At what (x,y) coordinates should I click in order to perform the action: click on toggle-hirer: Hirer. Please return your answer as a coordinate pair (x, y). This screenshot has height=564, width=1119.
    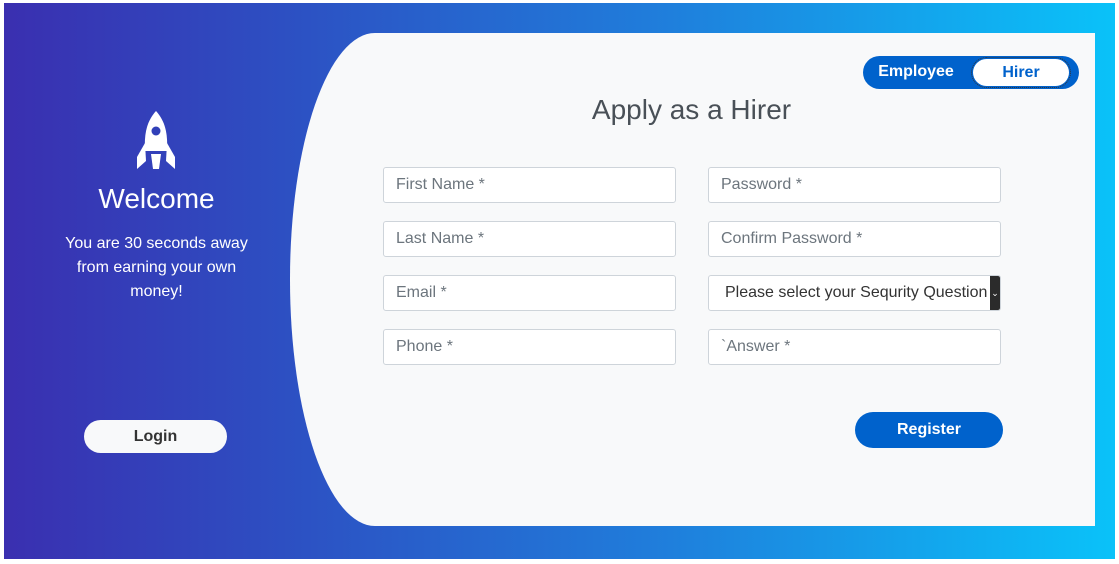
    Looking at the image, I should click on (1021, 72).